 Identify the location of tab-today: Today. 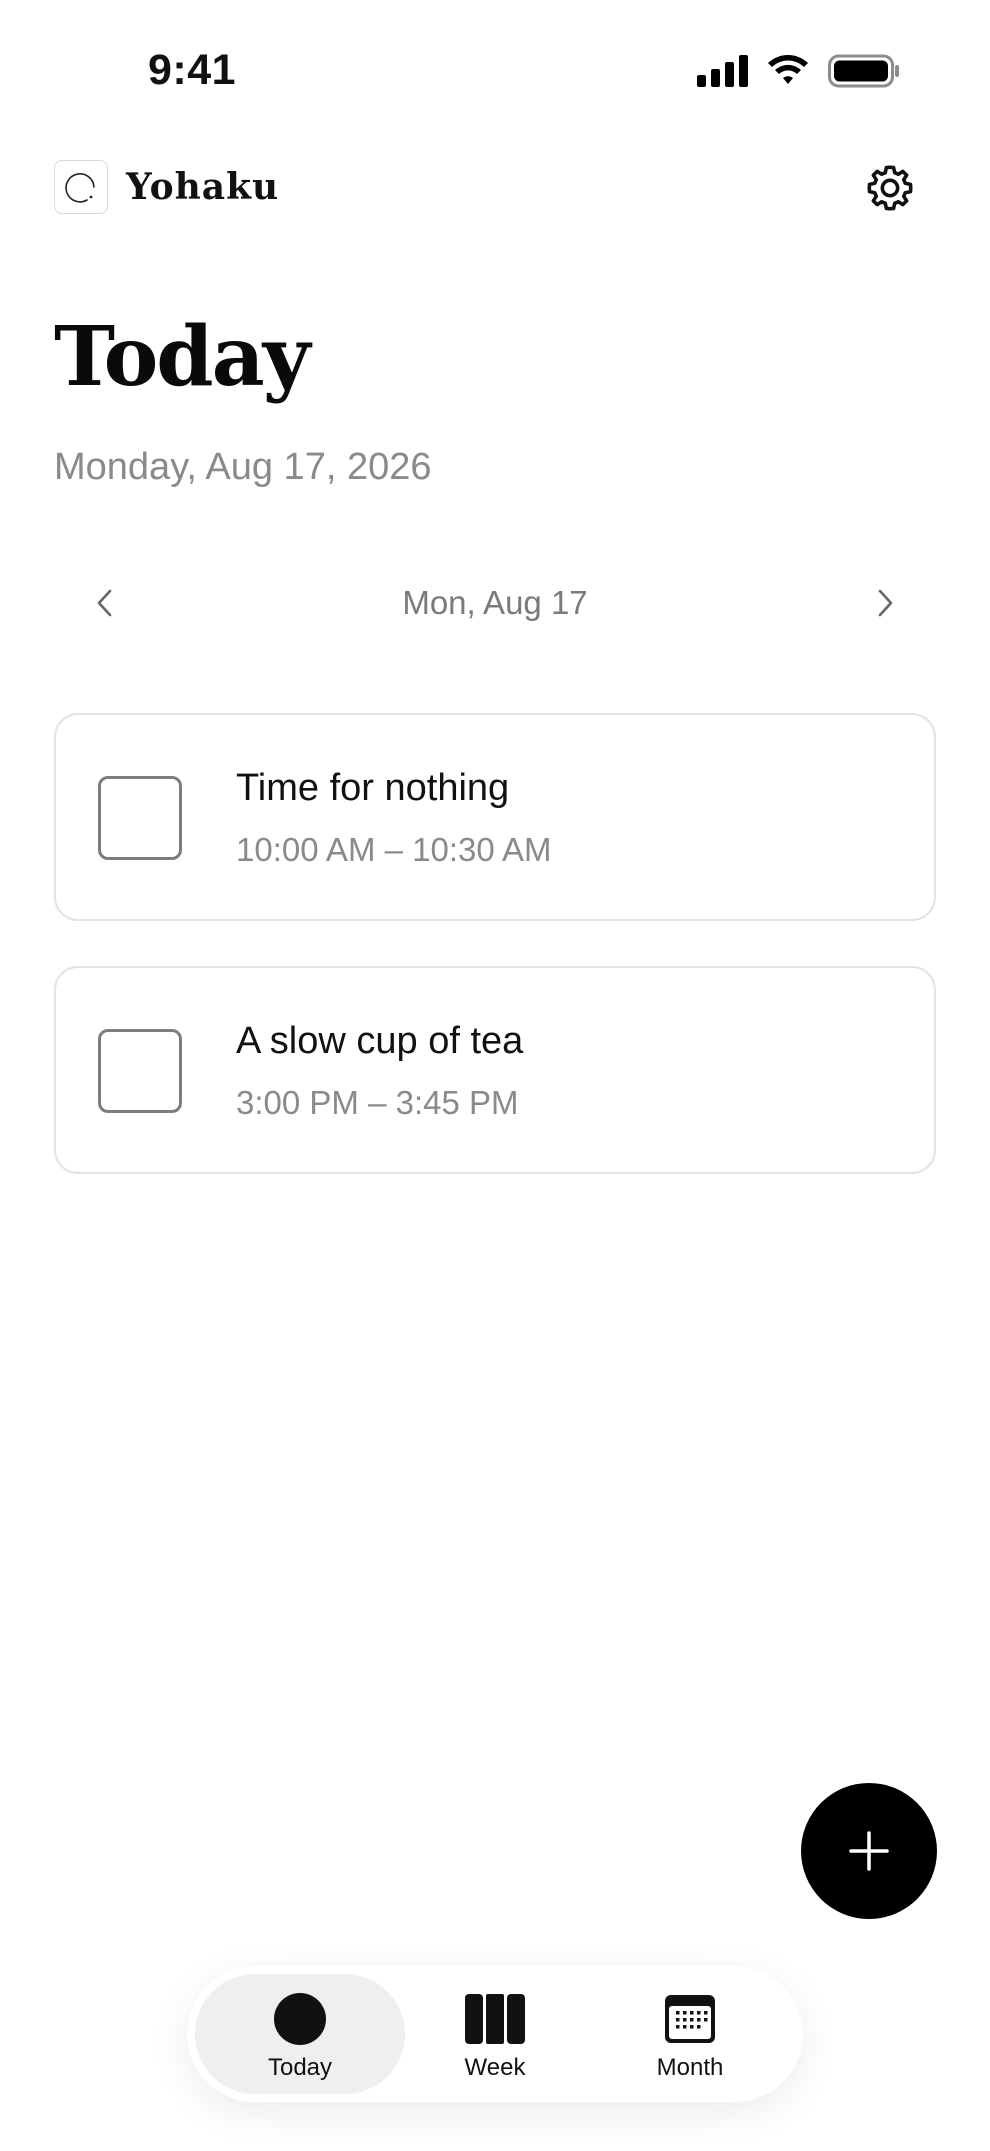
(300, 2034).